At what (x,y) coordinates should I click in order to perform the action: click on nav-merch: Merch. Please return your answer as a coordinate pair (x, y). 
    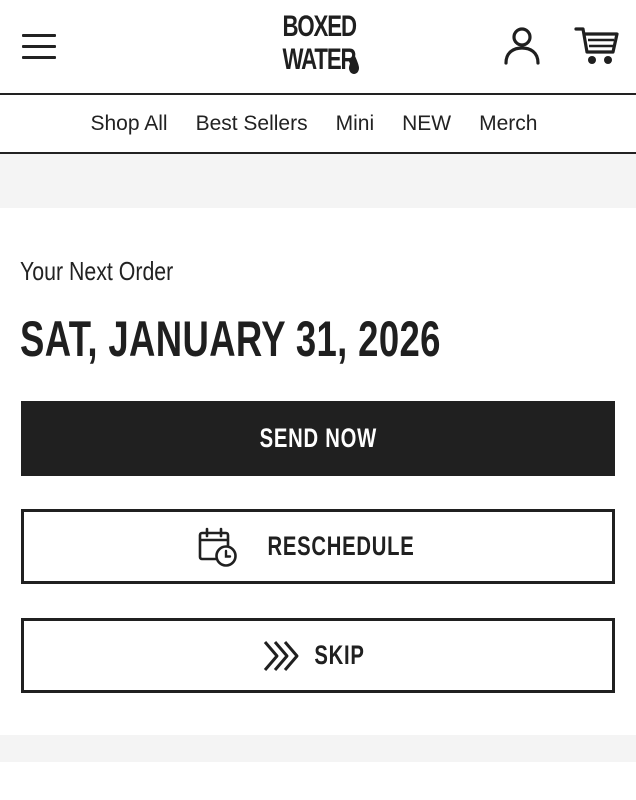
    Looking at the image, I should click on (508, 124).